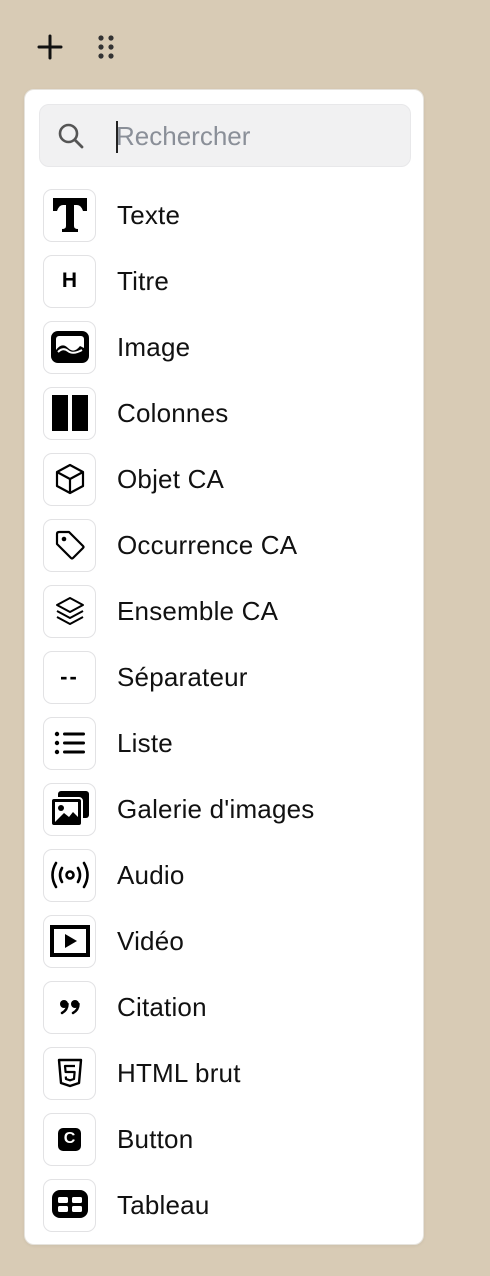  I want to click on block-item-label: Texte, so click(149, 214).